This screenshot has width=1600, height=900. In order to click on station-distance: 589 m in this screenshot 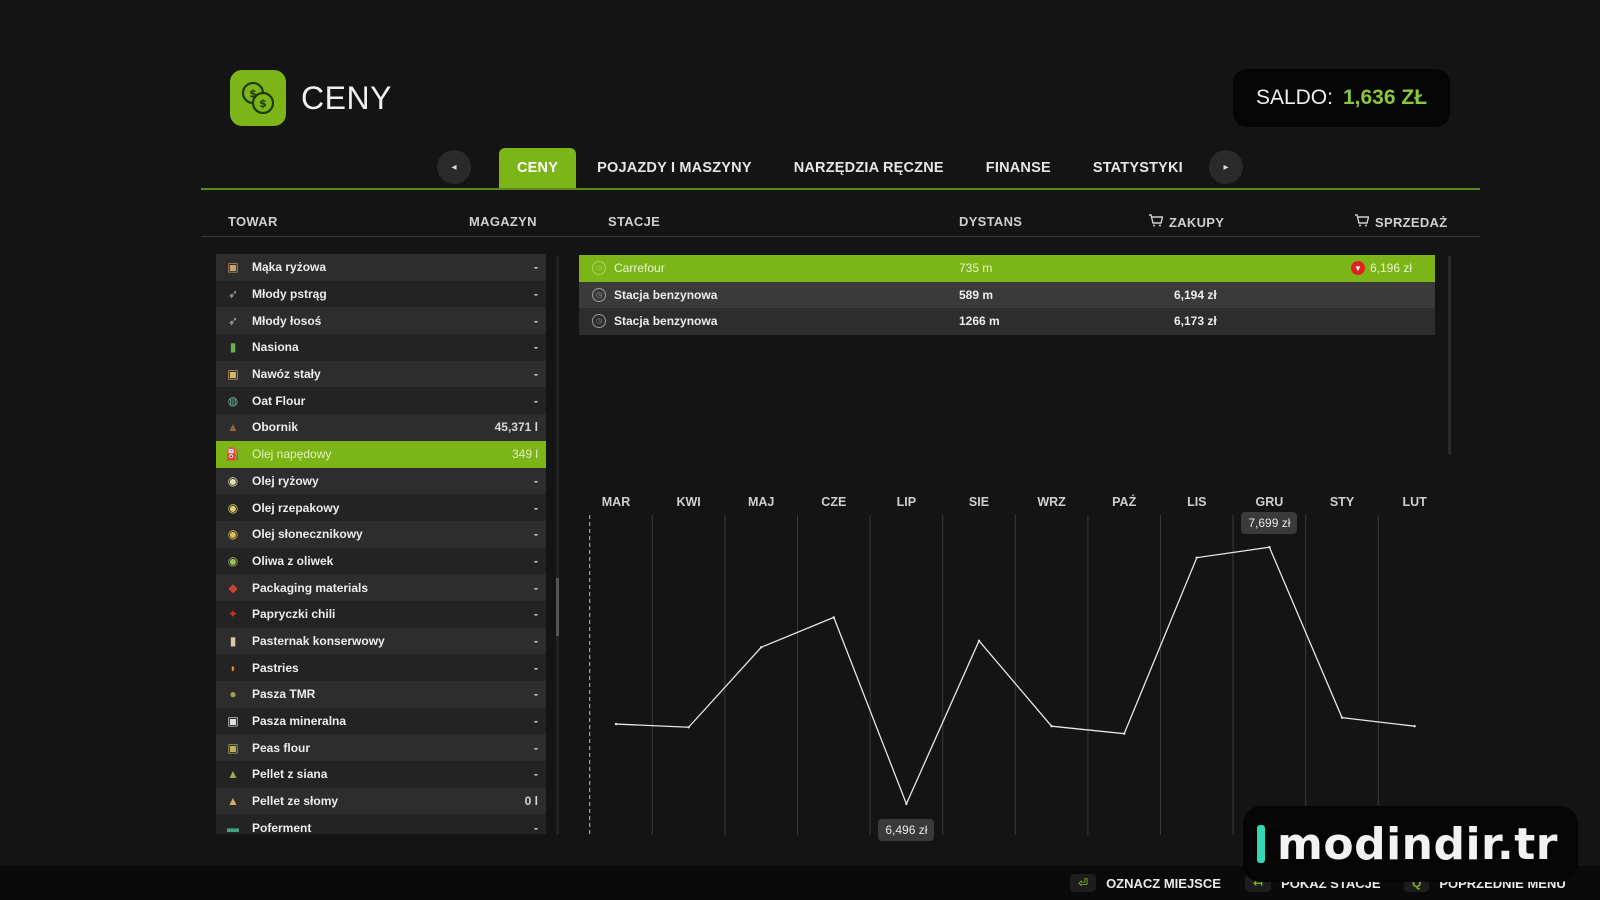, I will do `click(976, 294)`.